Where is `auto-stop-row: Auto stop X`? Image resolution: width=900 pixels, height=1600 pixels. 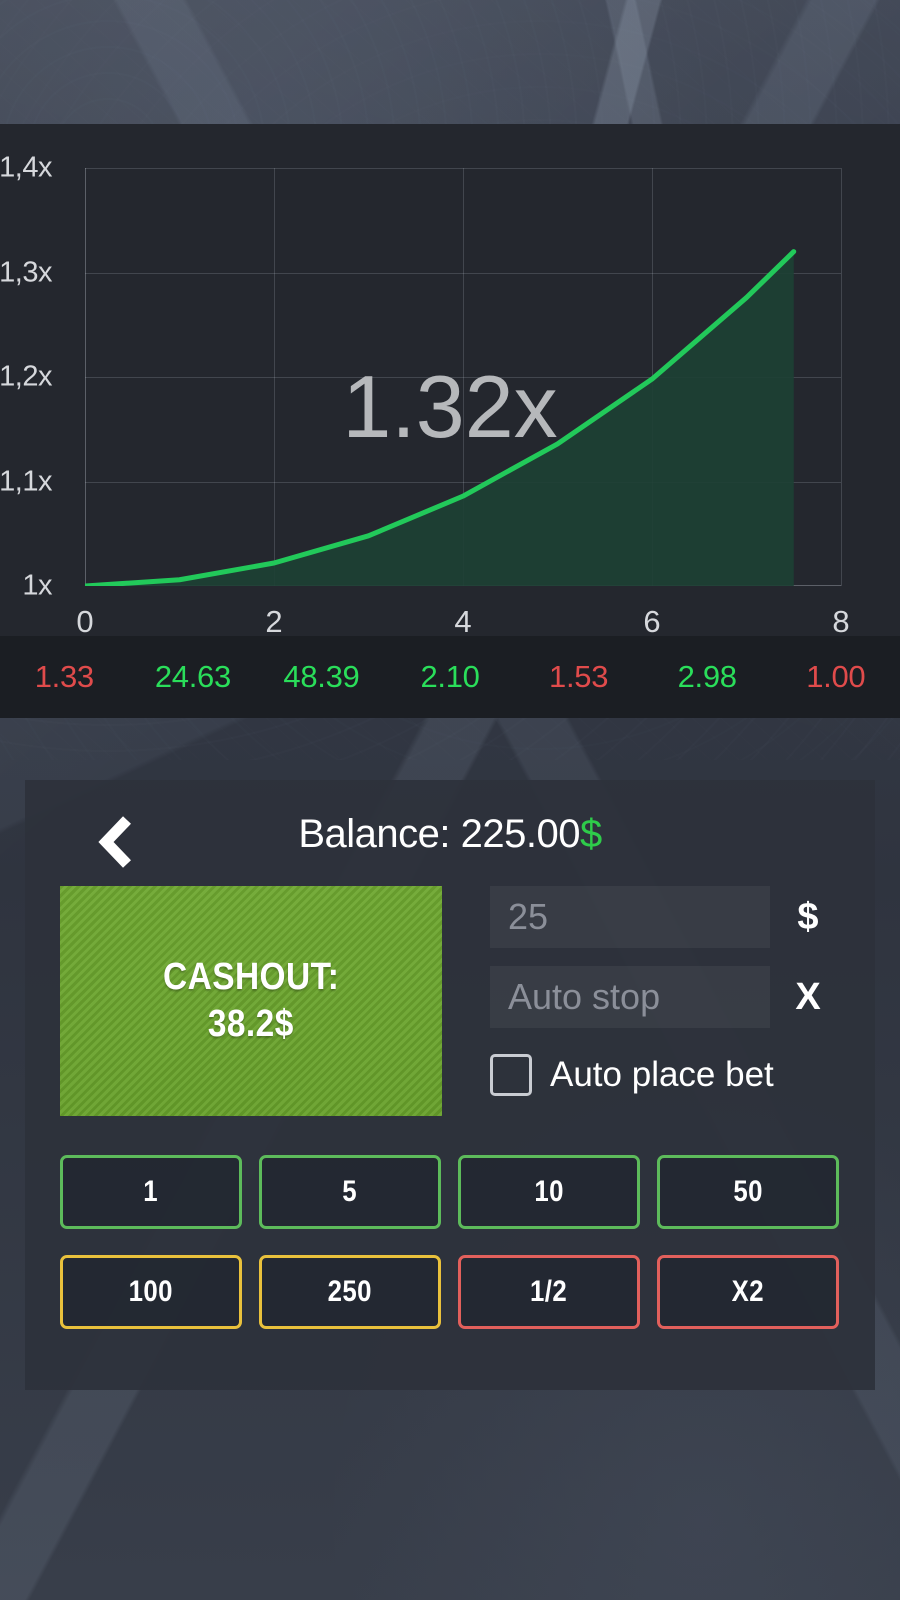
auto-stop-row: Auto stop X is located at coordinates (680, 997).